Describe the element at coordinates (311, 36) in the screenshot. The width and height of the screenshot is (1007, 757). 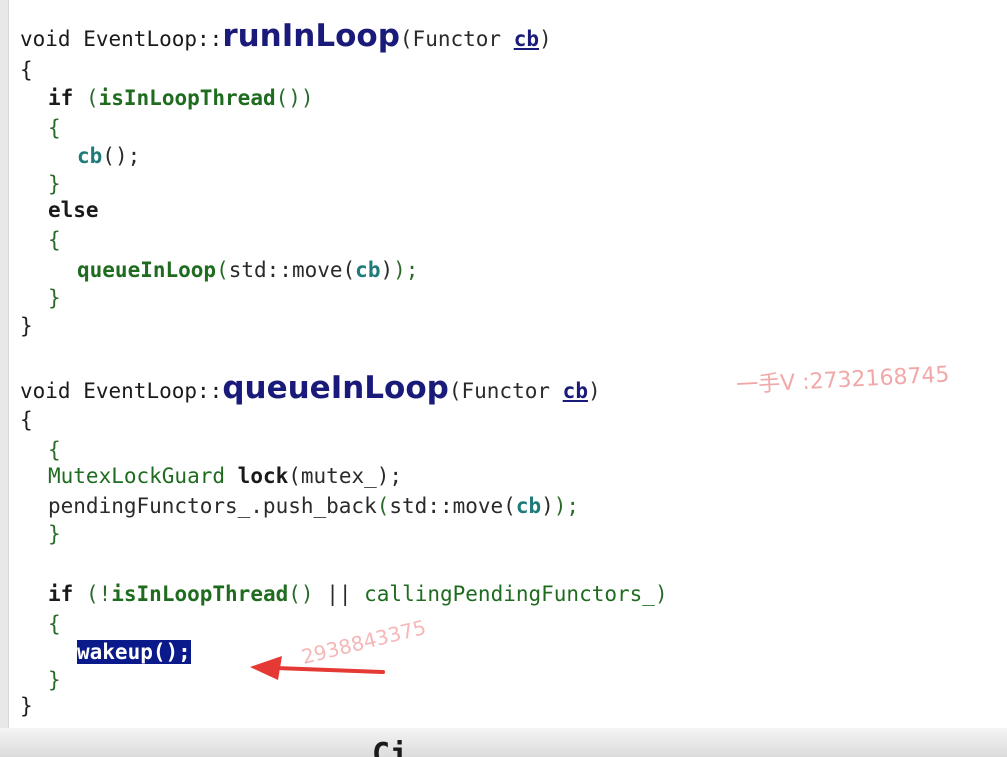
I see `function-name: runInLoop` at that location.